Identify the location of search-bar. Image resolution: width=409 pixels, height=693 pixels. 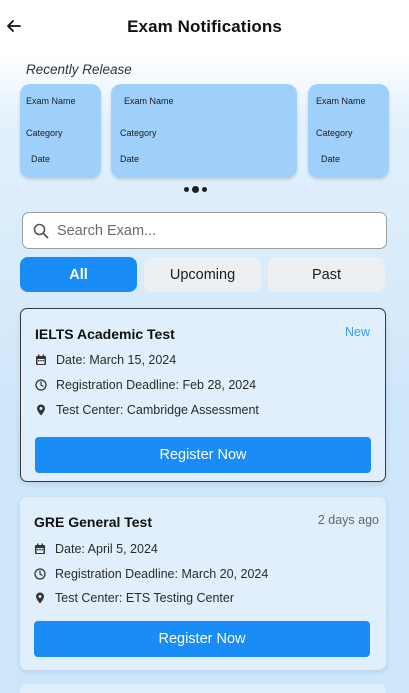
(204, 230).